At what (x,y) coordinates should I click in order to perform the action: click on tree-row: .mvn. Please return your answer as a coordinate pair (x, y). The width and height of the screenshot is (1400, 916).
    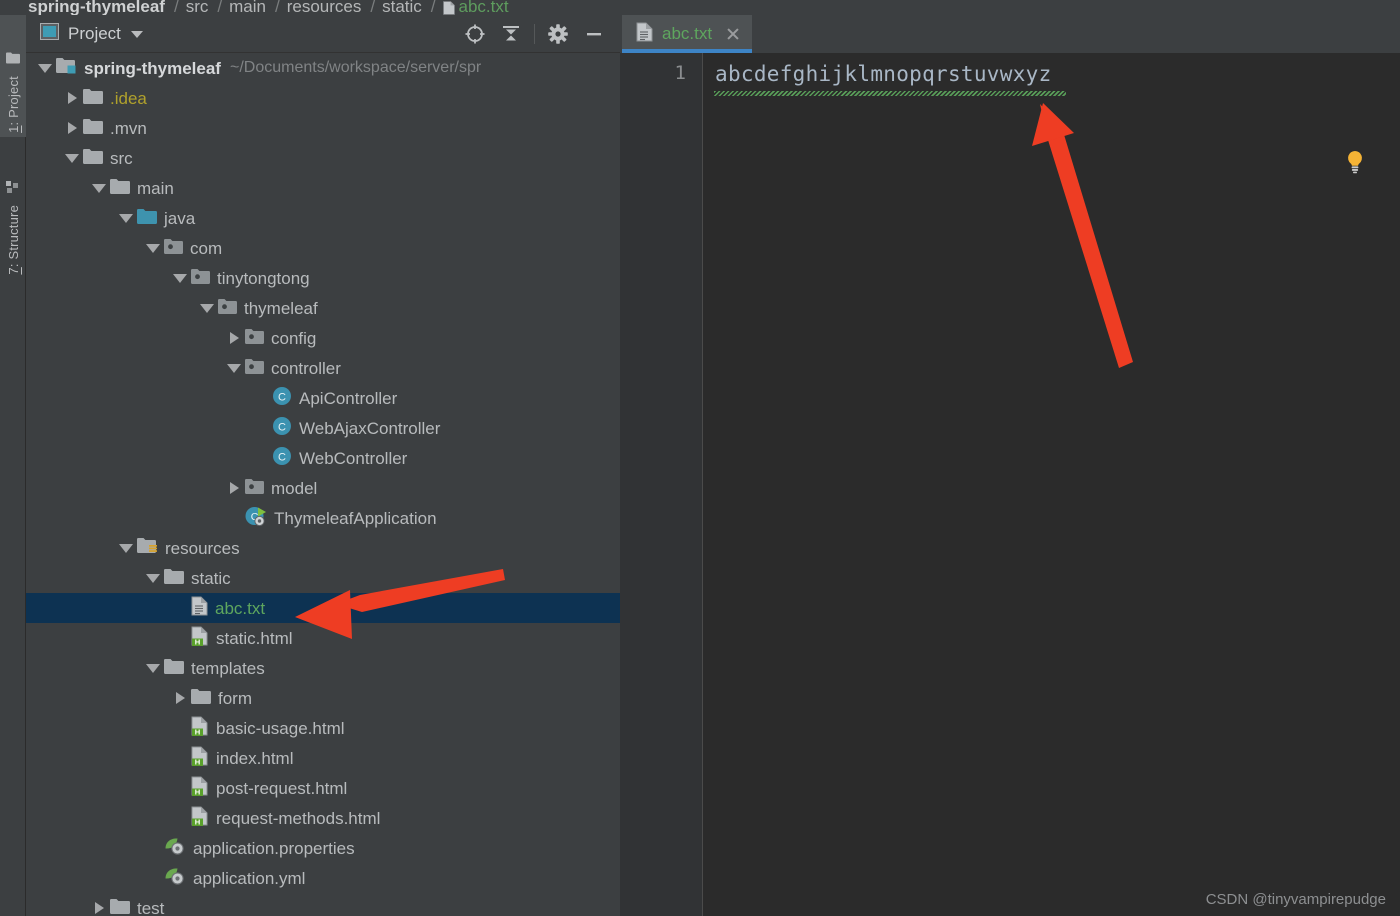
    Looking at the image, I should click on (323, 128).